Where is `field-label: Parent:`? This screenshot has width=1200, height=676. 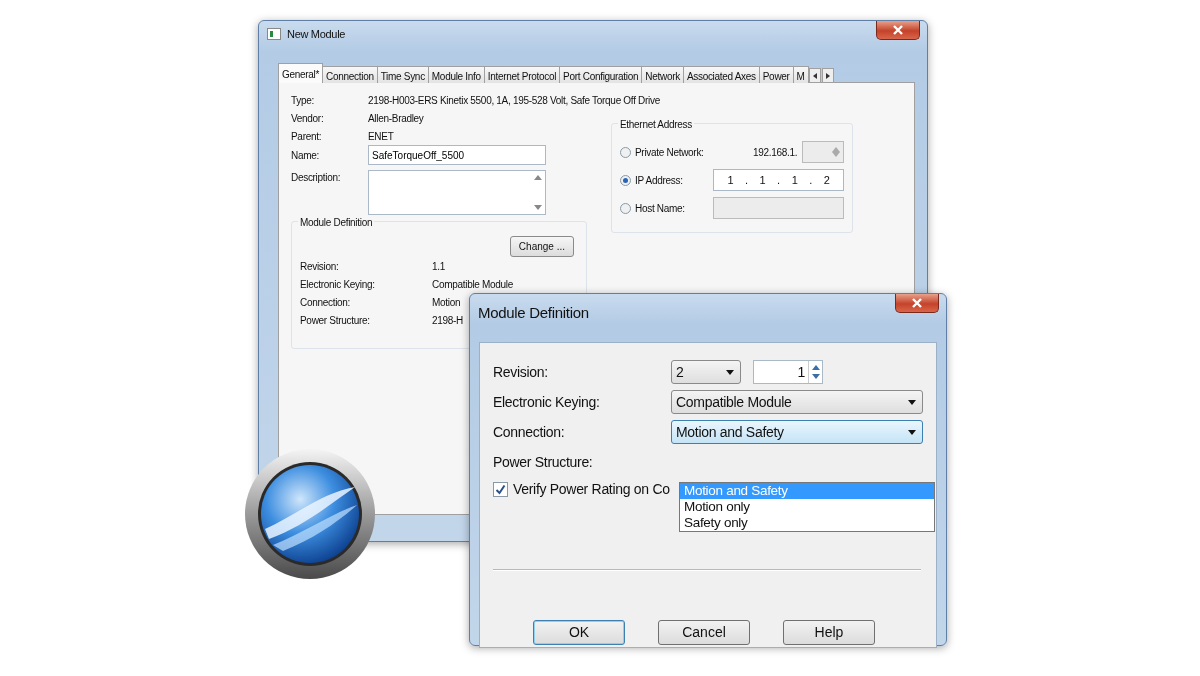 field-label: Parent: is located at coordinates (307, 136).